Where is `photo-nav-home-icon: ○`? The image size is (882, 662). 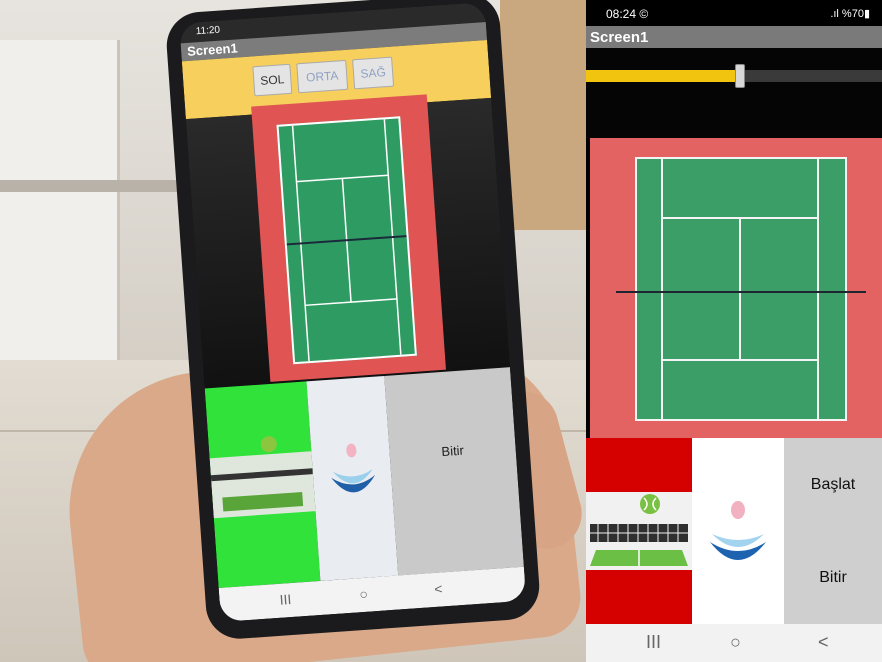
photo-nav-home-icon: ○ is located at coordinates (364, 594).